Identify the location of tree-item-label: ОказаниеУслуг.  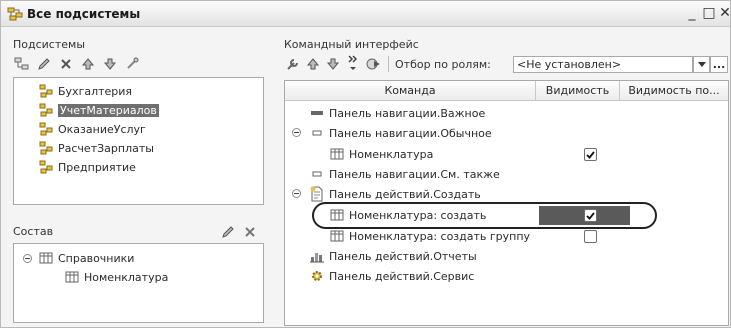
(102, 129).